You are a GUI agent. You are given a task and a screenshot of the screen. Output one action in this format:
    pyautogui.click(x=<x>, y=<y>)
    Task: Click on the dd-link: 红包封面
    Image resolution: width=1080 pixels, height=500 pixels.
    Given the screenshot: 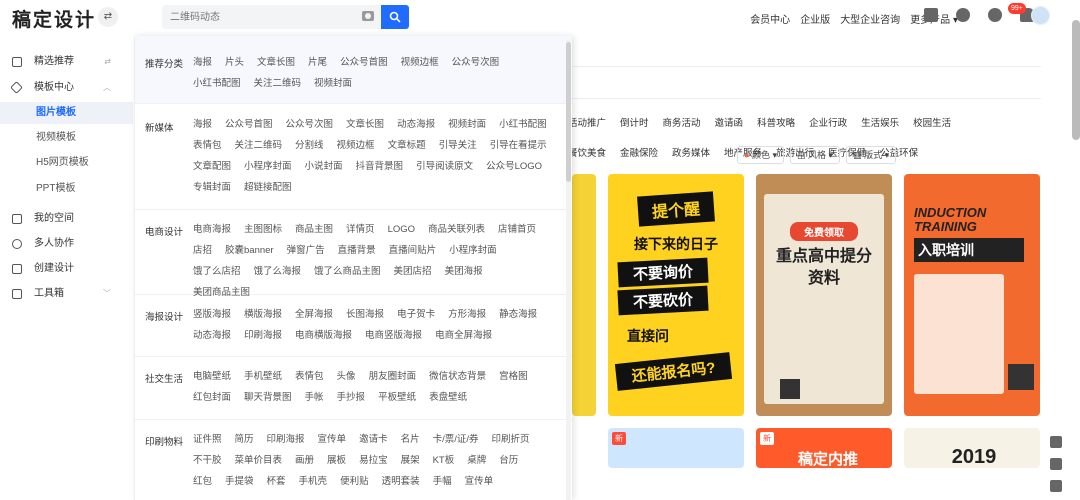 What is the action you would take?
    pyautogui.click(x=212, y=397)
    